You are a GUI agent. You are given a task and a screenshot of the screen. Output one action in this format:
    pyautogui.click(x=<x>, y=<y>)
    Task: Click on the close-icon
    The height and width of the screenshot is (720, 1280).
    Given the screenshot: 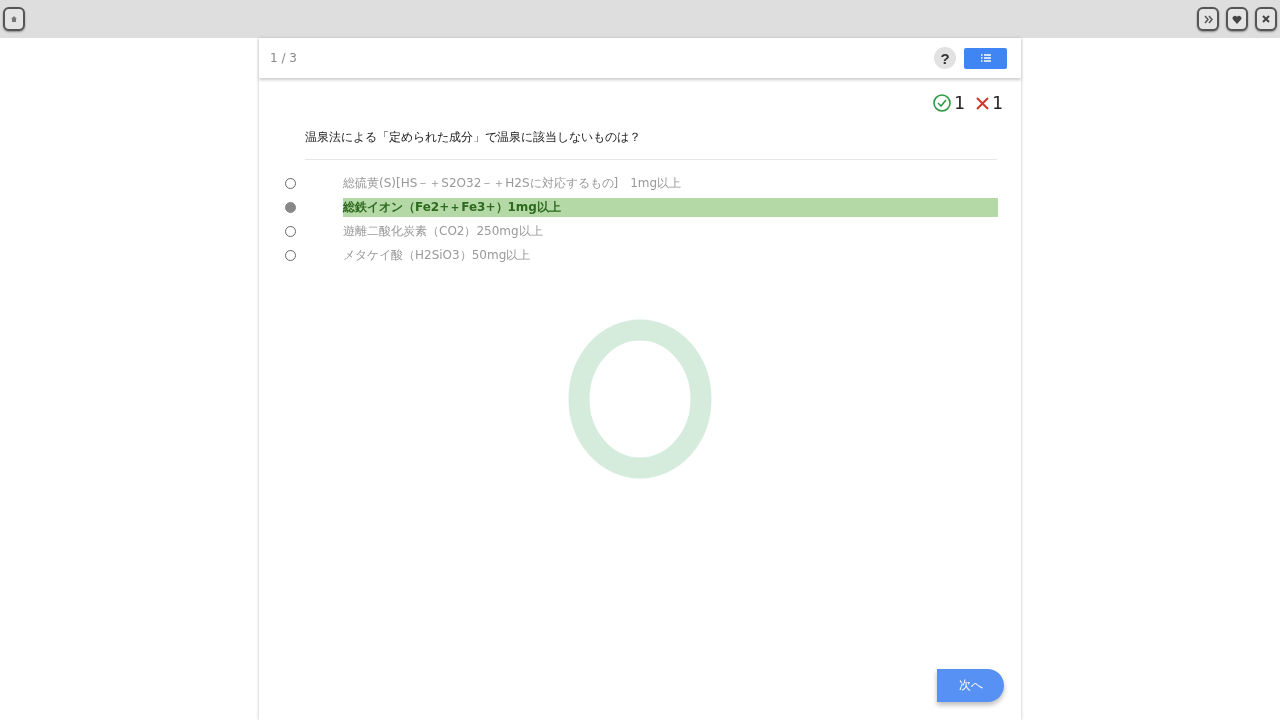 What is the action you would take?
    pyautogui.click(x=1266, y=19)
    